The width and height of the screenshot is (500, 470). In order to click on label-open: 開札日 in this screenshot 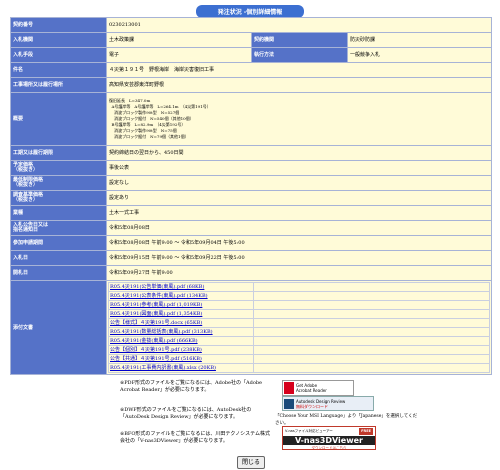, I will do `click(58, 273)`.